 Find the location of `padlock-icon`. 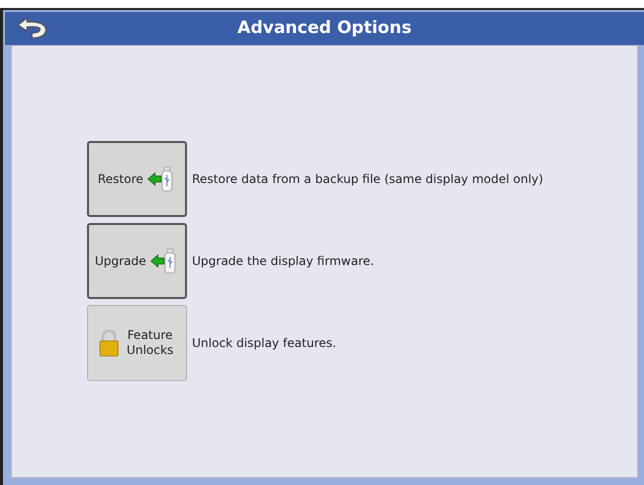

padlock-icon is located at coordinates (109, 343).